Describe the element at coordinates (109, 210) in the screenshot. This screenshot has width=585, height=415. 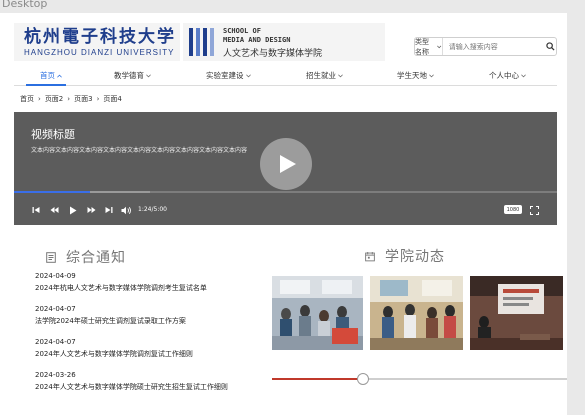
I see `skip-end-icon` at that location.